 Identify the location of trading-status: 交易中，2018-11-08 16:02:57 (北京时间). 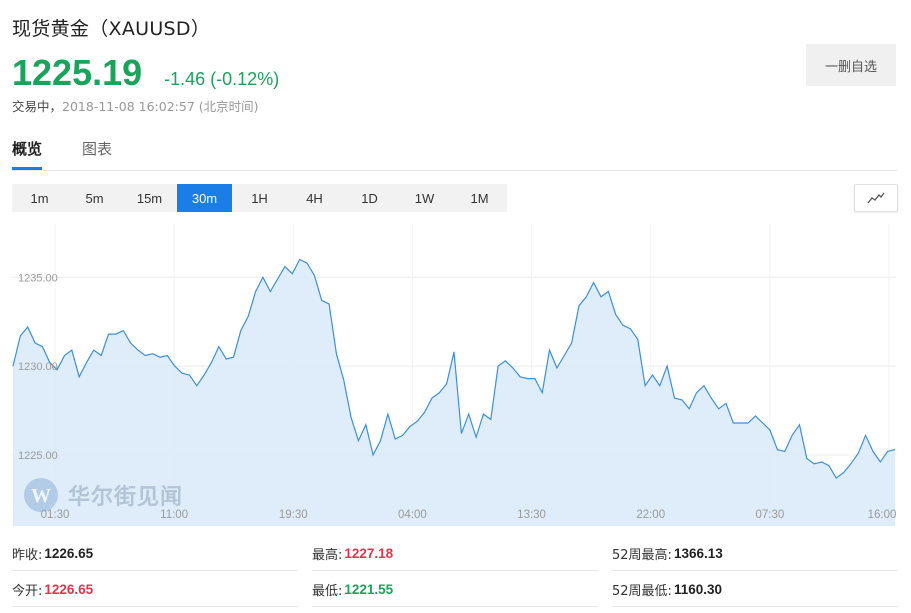
(135, 105).